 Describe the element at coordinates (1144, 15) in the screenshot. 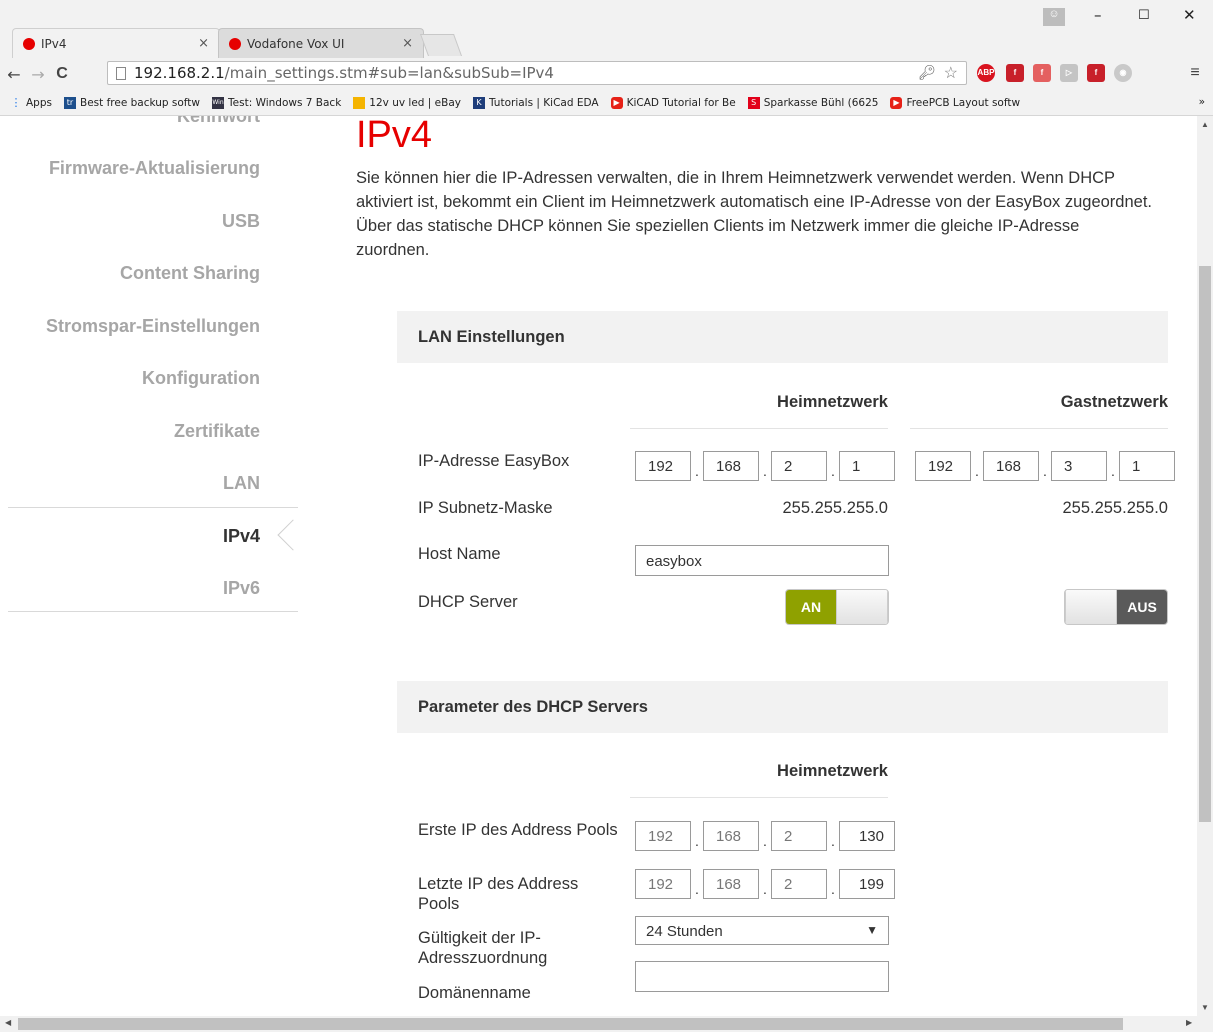

I see `maximize-button: ☐` at that location.